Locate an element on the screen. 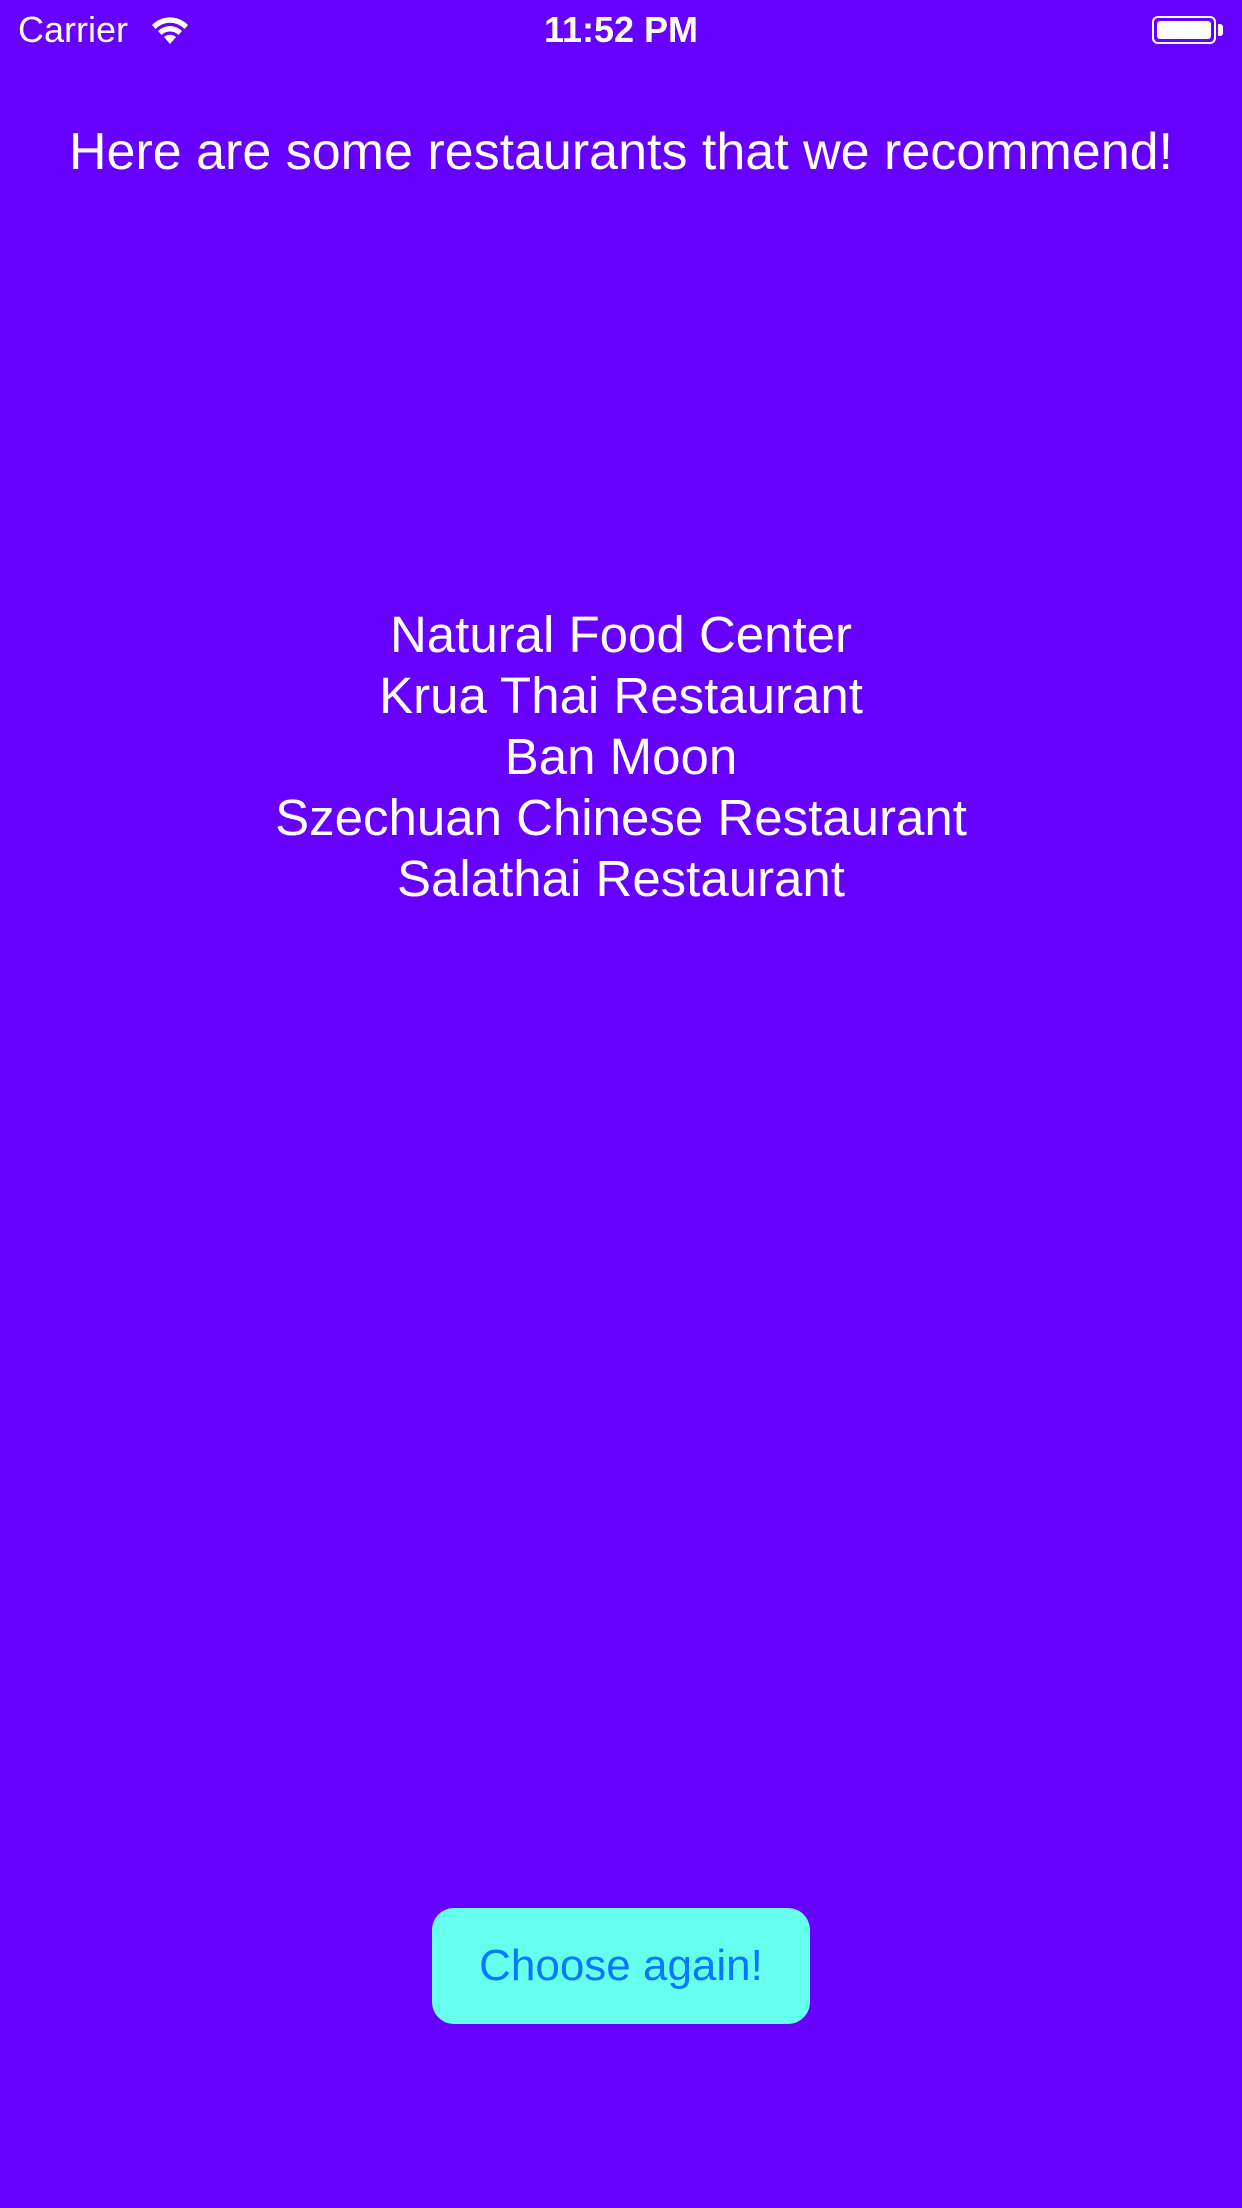  list-item: Ban Moon is located at coordinates (621, 756).